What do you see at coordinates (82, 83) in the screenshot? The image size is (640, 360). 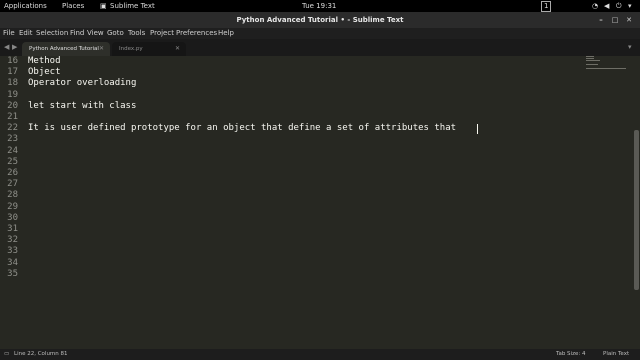 I see `code-line: Operator overloading` at bounding box center [82, 83].